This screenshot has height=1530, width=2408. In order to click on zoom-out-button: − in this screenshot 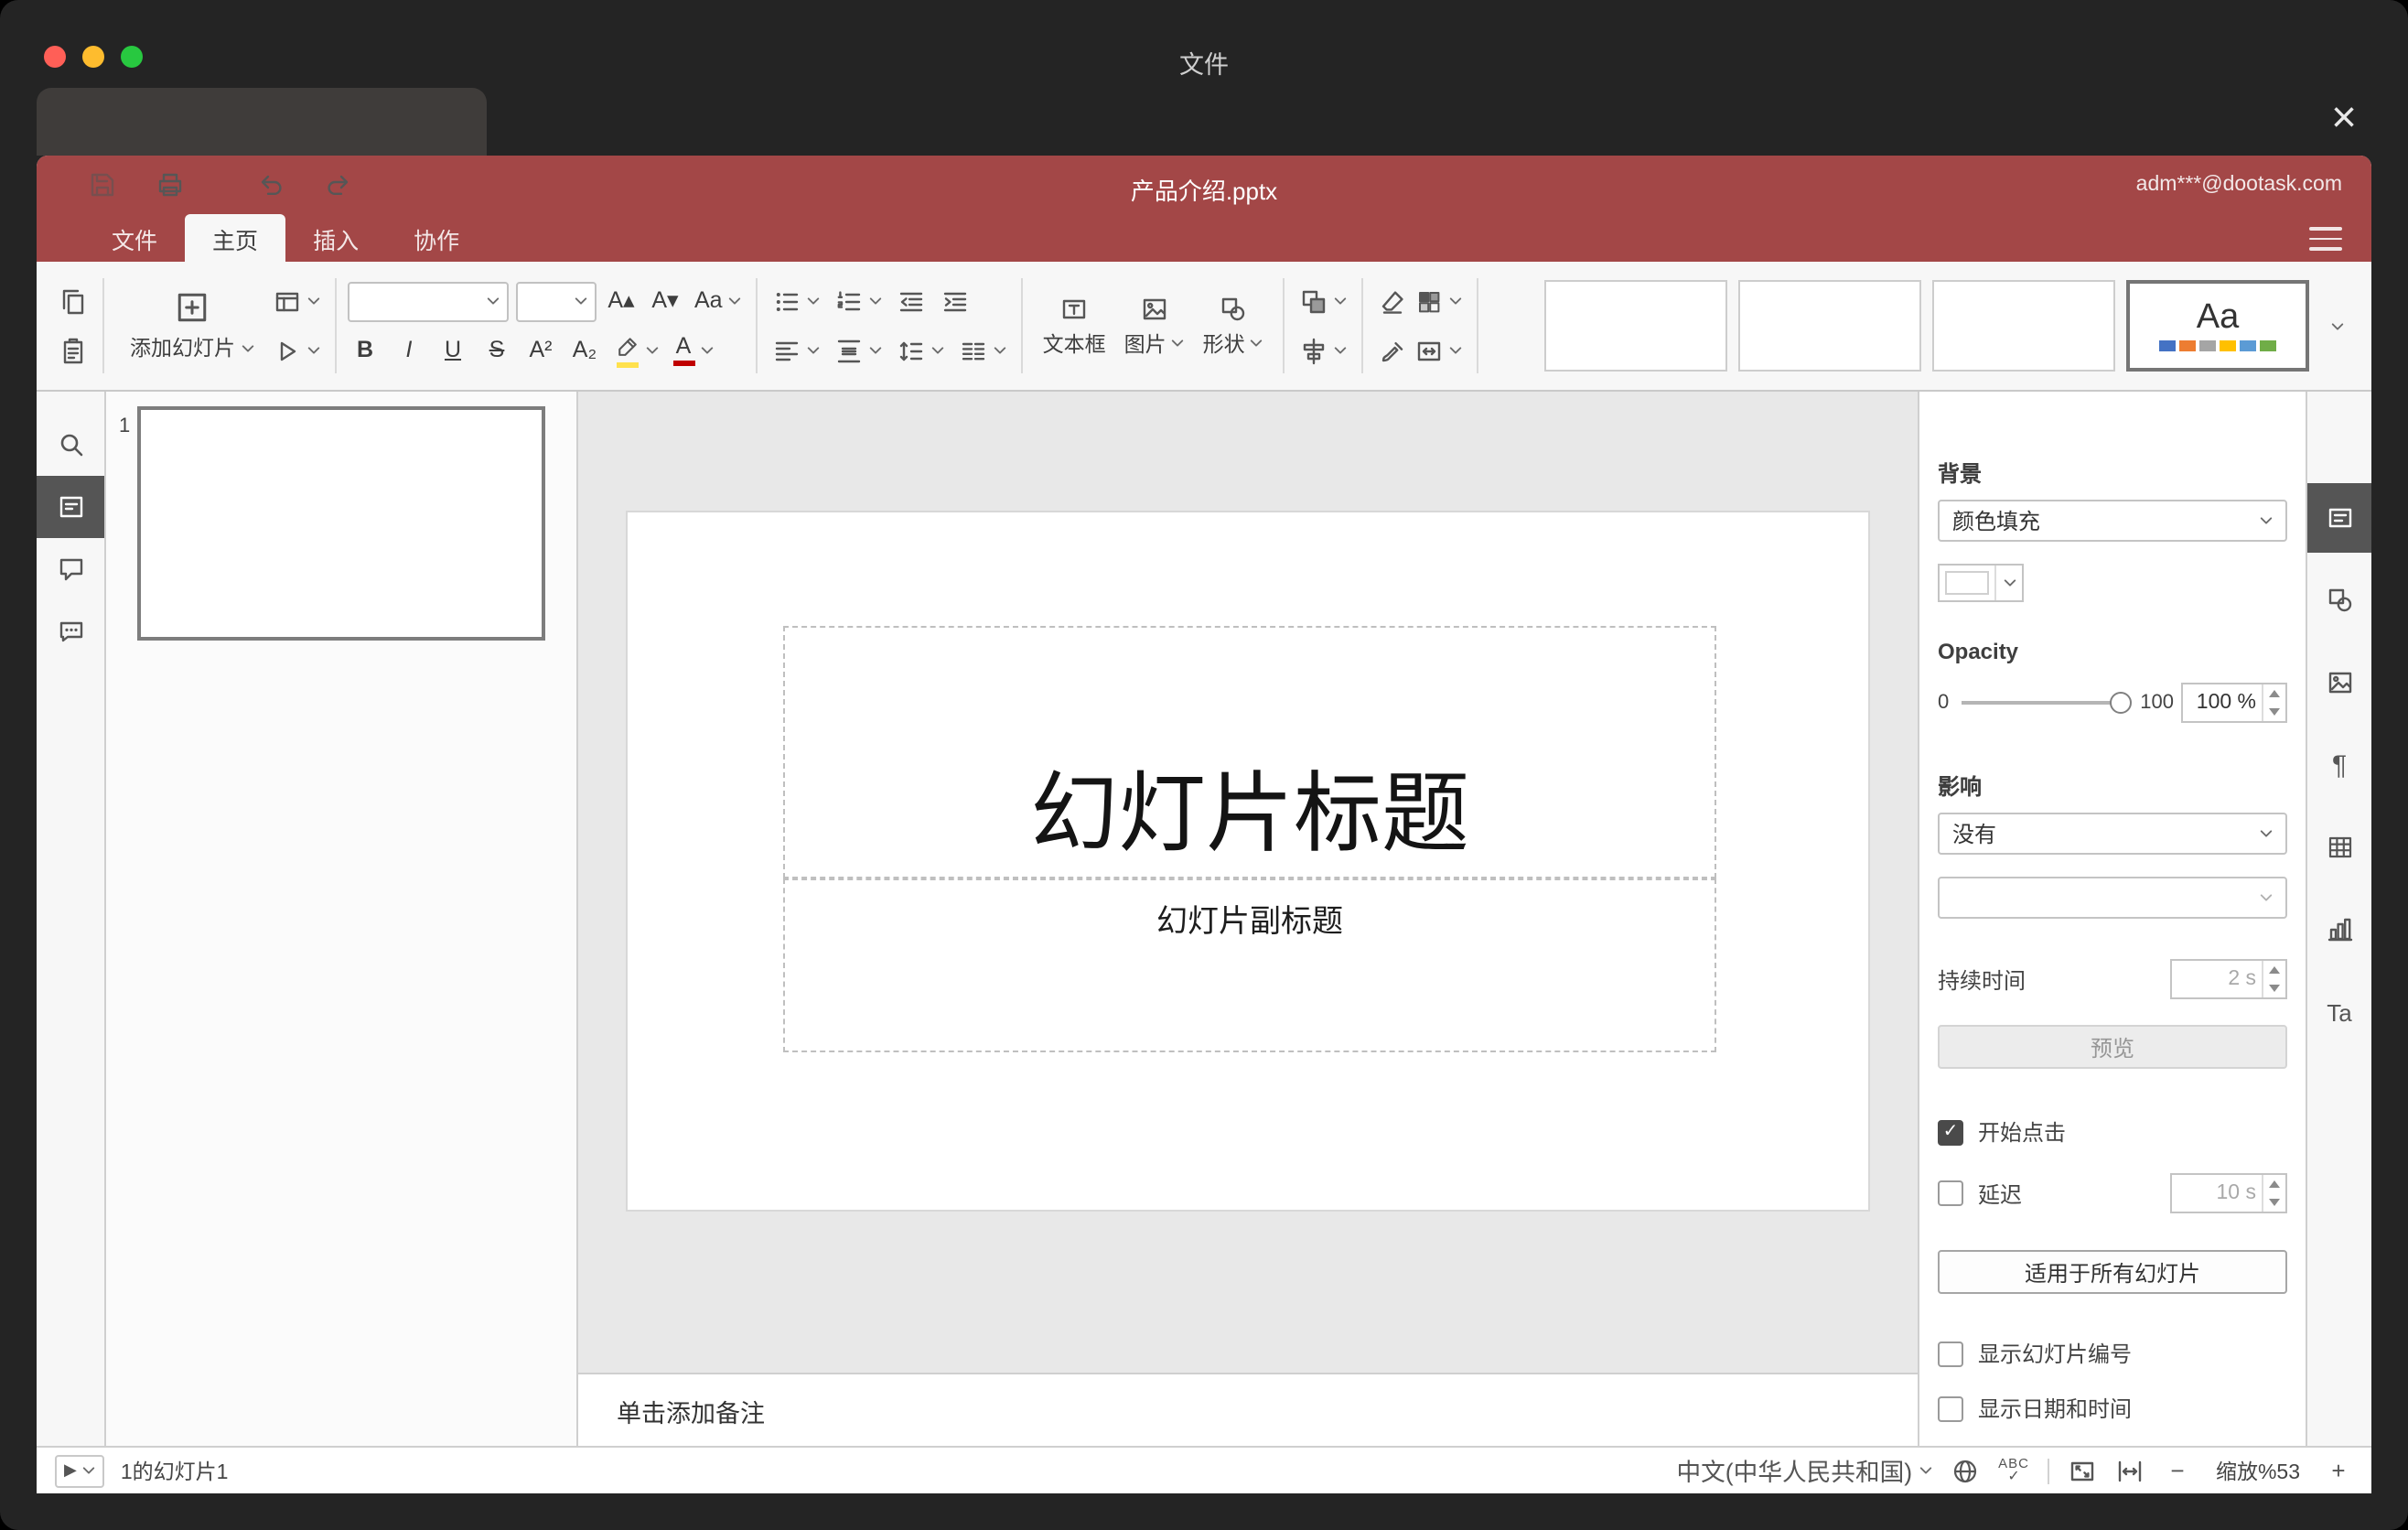, I will do `click(2177, 1470)`.